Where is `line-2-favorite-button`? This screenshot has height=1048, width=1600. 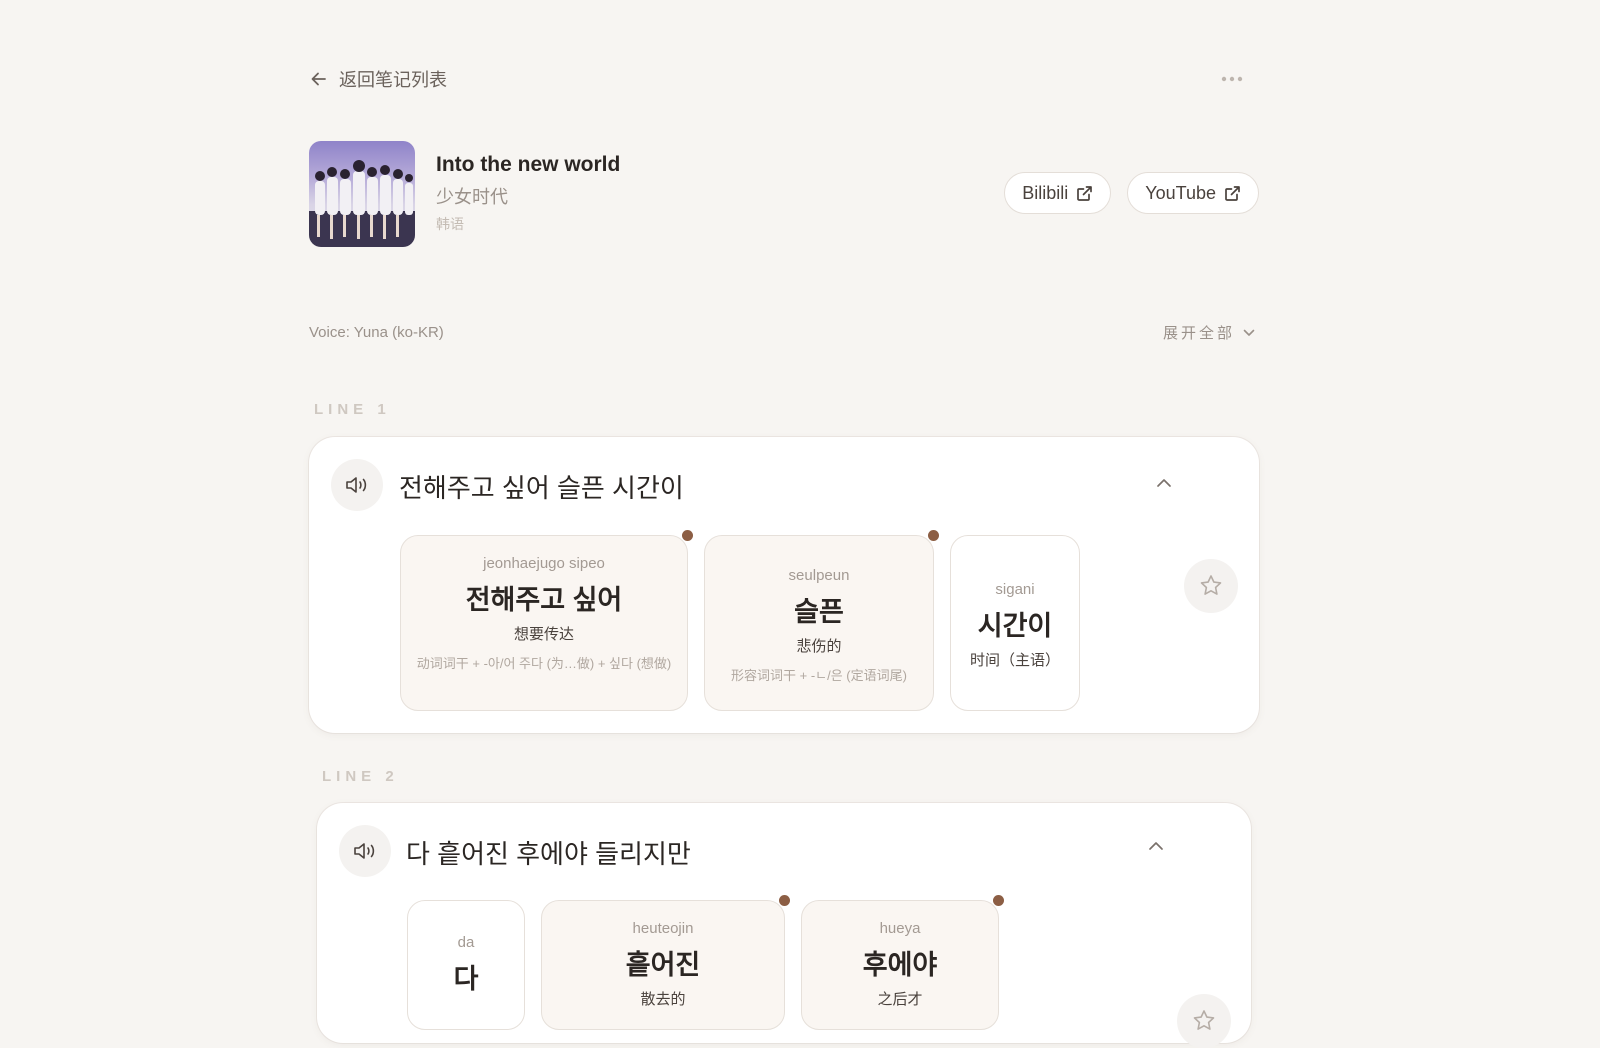 line-2-favorite-button is located at coordinates (1204, 1021).